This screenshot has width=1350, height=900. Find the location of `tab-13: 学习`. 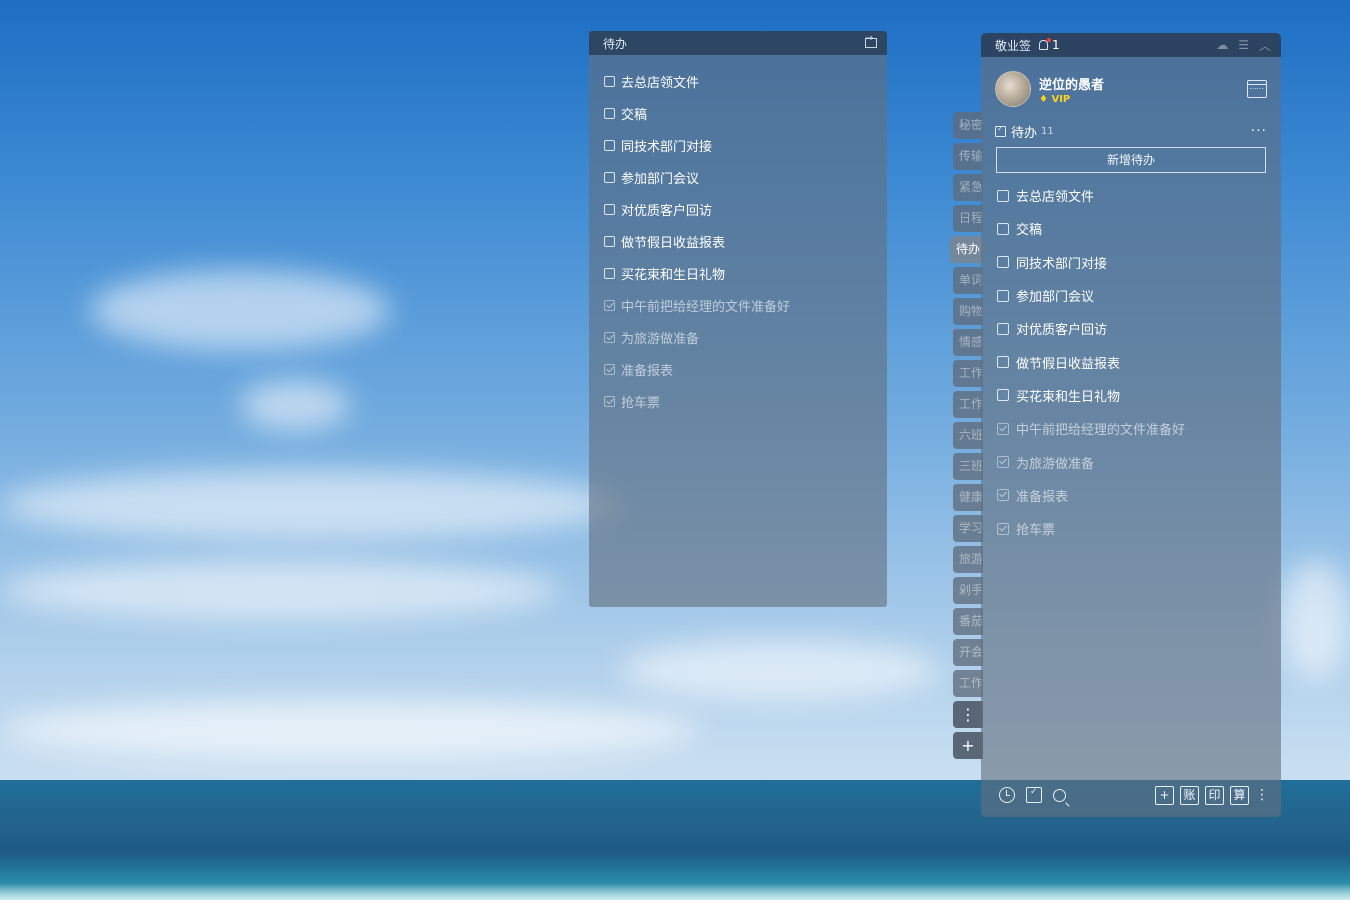

tab-13: 学习 is located at coordinates (968, 528).